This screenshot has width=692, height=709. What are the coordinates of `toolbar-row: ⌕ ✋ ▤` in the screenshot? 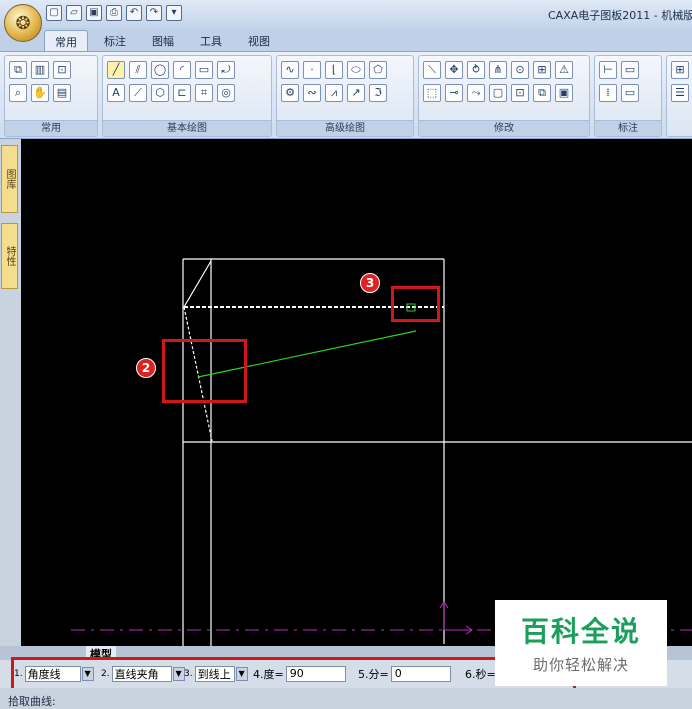 It's located at (51, 90).